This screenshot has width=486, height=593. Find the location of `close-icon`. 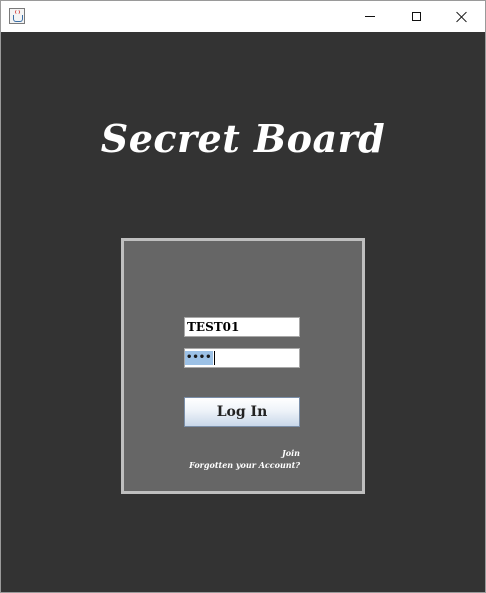

close-icon is located at coordinates (462, 17).